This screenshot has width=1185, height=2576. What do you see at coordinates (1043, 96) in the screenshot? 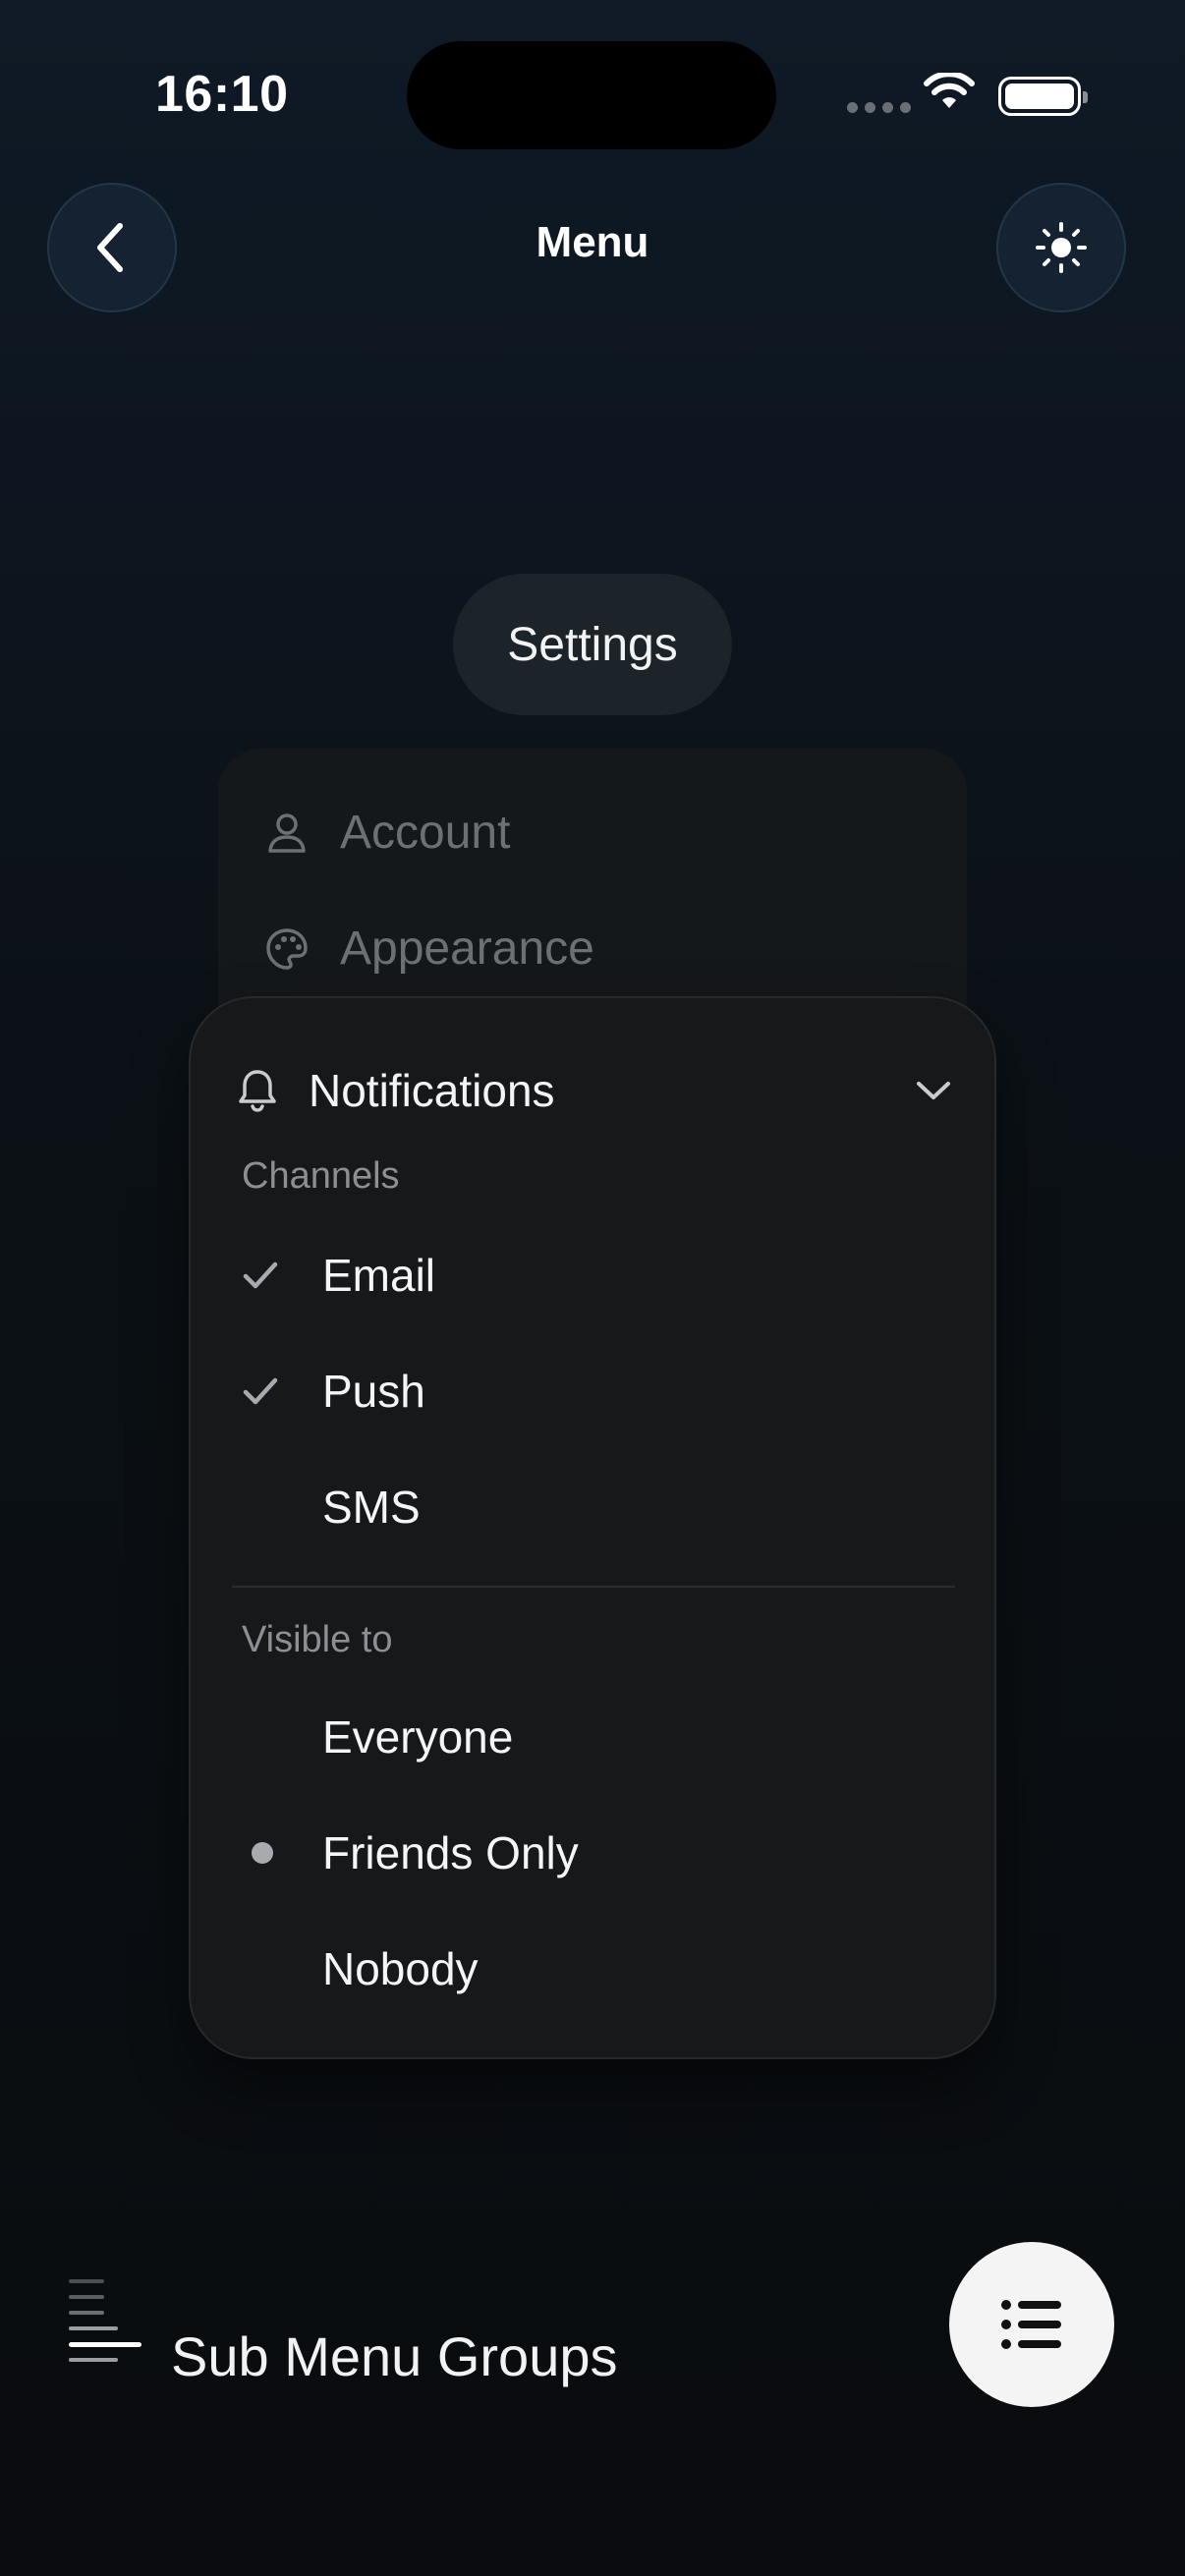
I see `battery-icon` at bounding box center [1043, 96].